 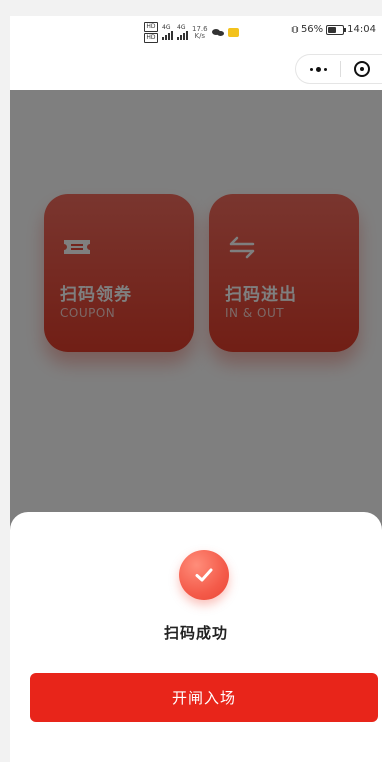 I want to click on wechat-icon, so click(x=217, y=32).